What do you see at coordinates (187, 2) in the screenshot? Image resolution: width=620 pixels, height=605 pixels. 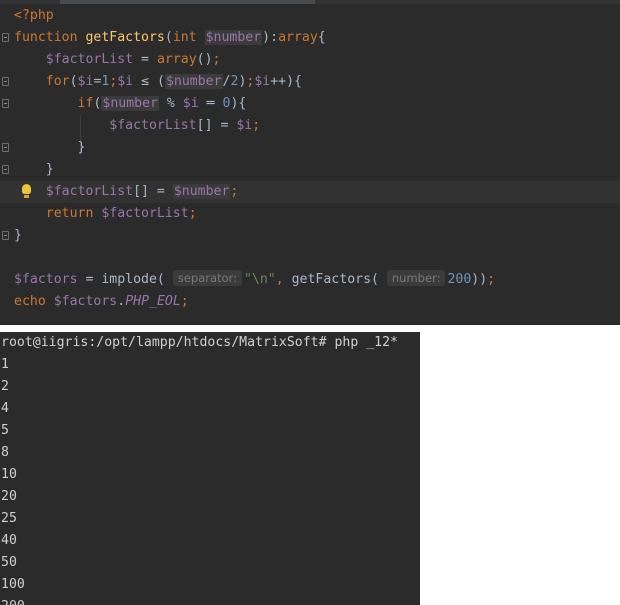 I see `scrollbar-thumb` at bounding box center [187, 2].